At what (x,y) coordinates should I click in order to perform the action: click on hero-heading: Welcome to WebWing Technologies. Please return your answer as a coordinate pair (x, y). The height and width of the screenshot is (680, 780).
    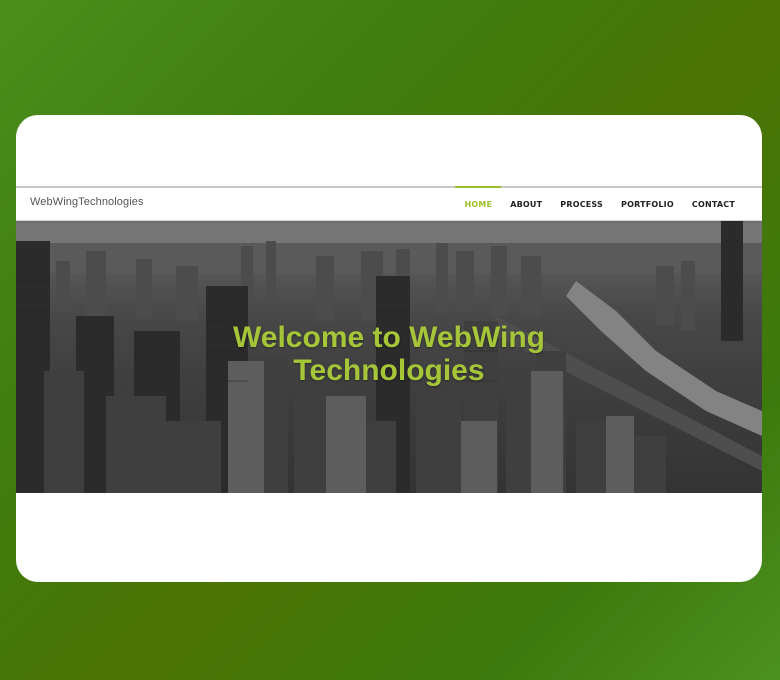
    Looking at the image, I should click on (389, 354).